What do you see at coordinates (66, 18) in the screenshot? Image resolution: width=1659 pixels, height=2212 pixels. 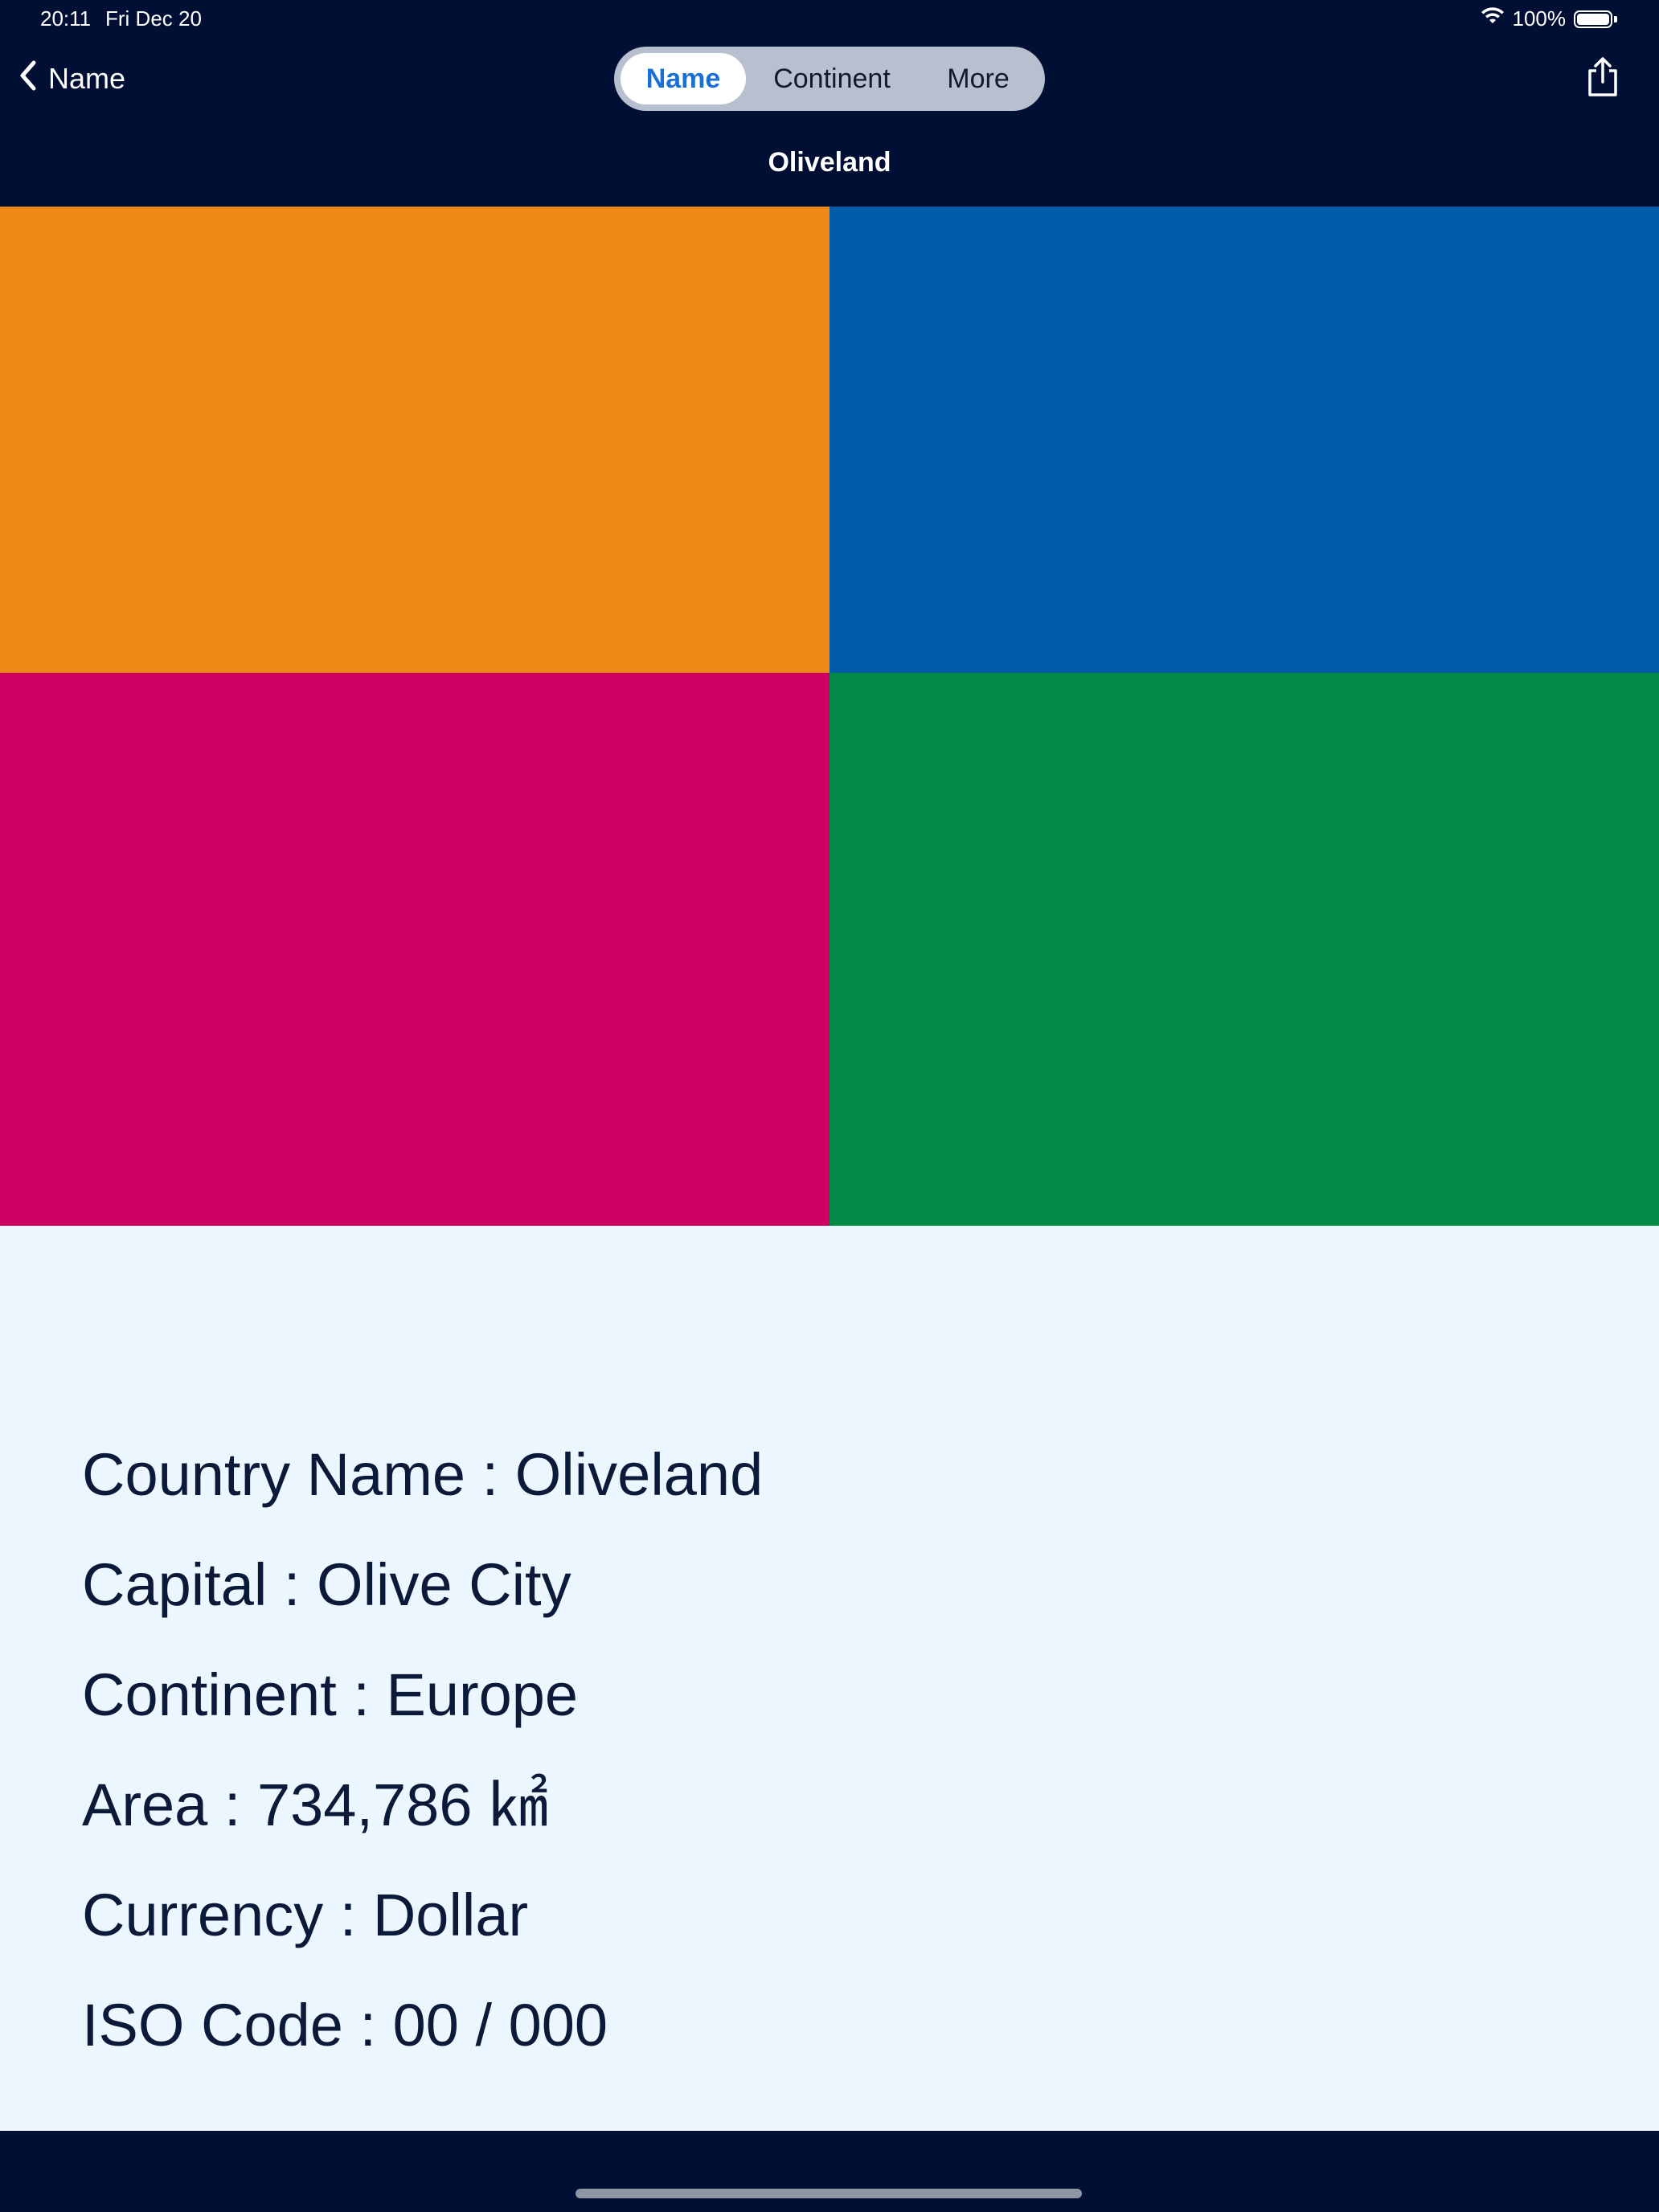 I see `status-time: 20:11` at bounding box center [66, 18].